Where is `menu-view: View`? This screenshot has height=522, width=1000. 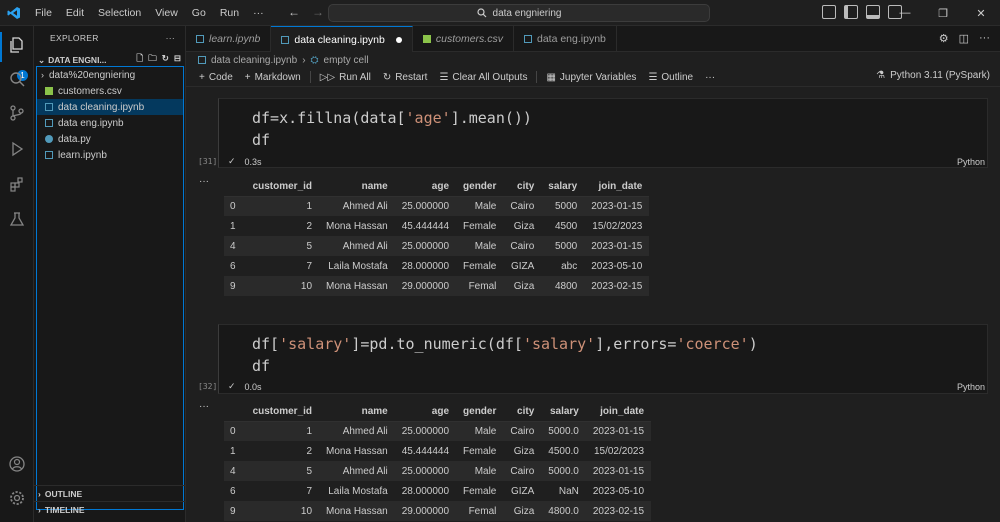 menu-view: View is located at coordinates (166, 13).